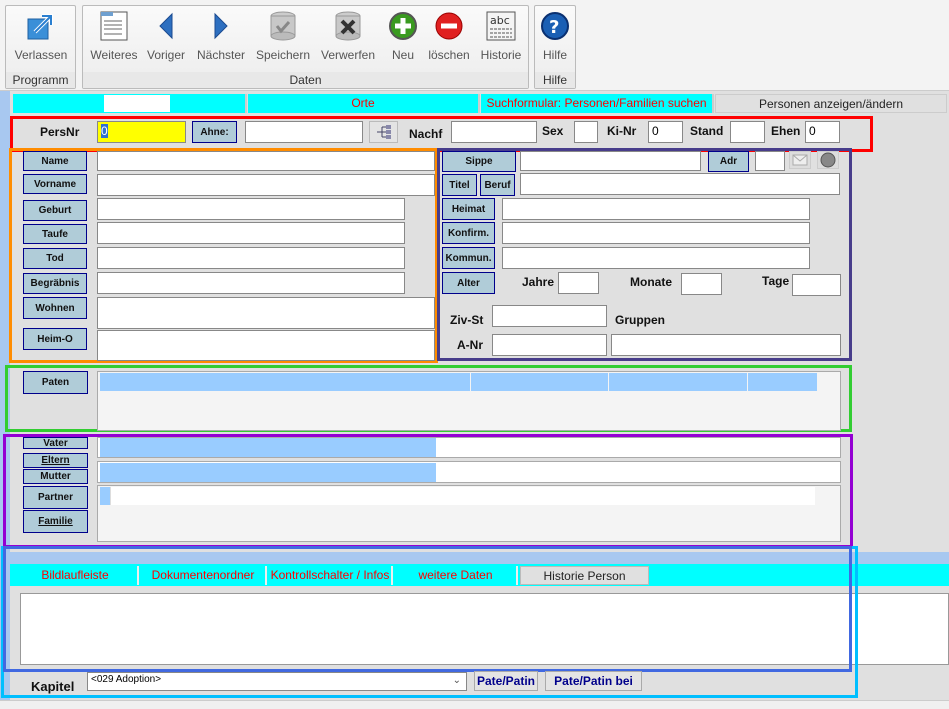 This screenshot has height=709, width=949. I want to click on ahne-input, so click(304, 132).